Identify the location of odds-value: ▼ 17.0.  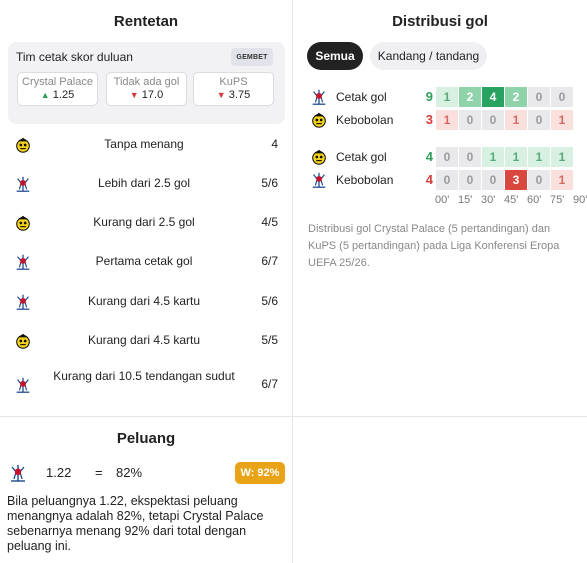
(146, 95).